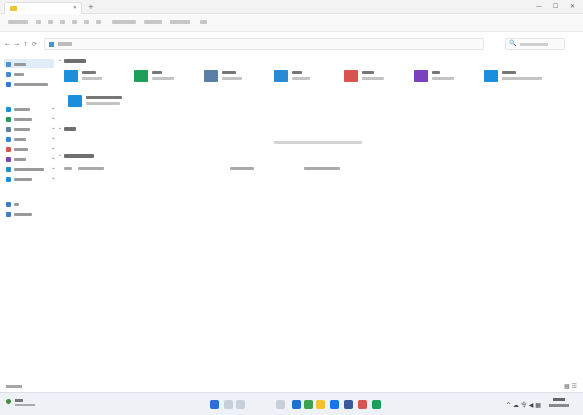 The width and height of the screenshot is (583, 415). Describe the element at coordinates (50, 22) in the screenshot. I see `copy-icon` at that location.